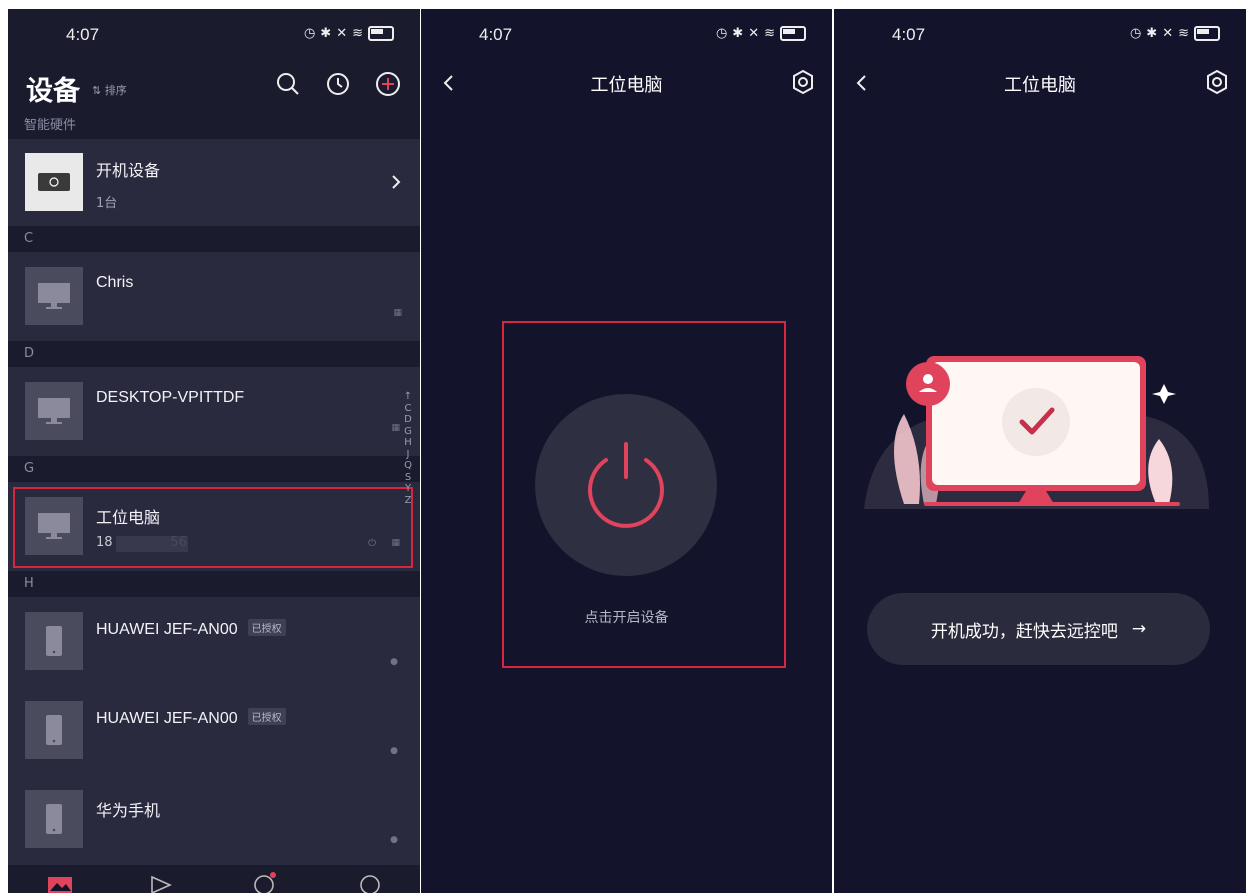 The width and height of the screenshot is (1246, 893). I want to click on nav-devices-icon, so click(60, 881).